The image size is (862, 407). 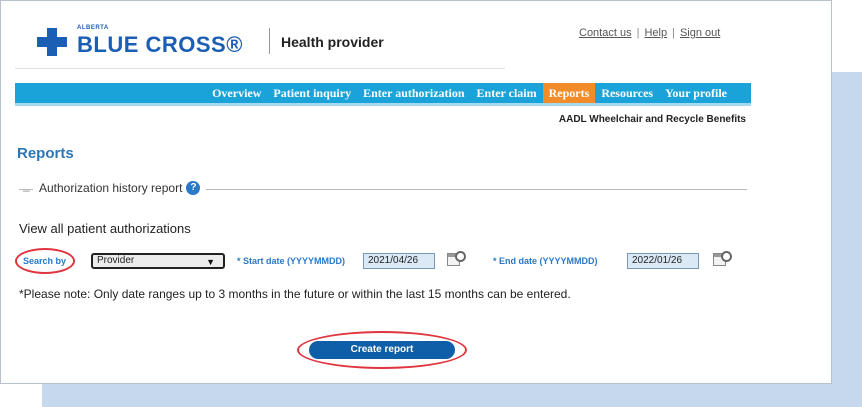 What do you see at coordinates (291, 261) in the screenshot?
I see `start-date-label: * Start date (YYYYMMDD)` at bounding box center [291, 261].